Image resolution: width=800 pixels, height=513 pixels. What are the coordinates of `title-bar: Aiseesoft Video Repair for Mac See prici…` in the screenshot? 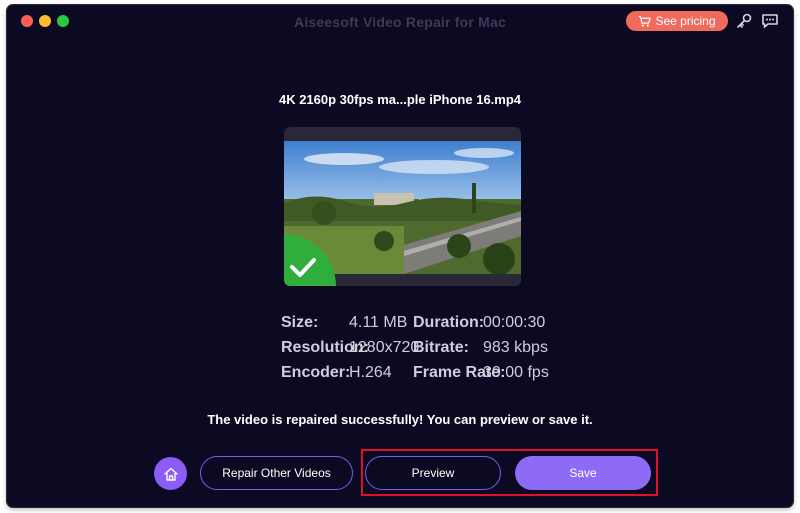 It's located at (400, 22).